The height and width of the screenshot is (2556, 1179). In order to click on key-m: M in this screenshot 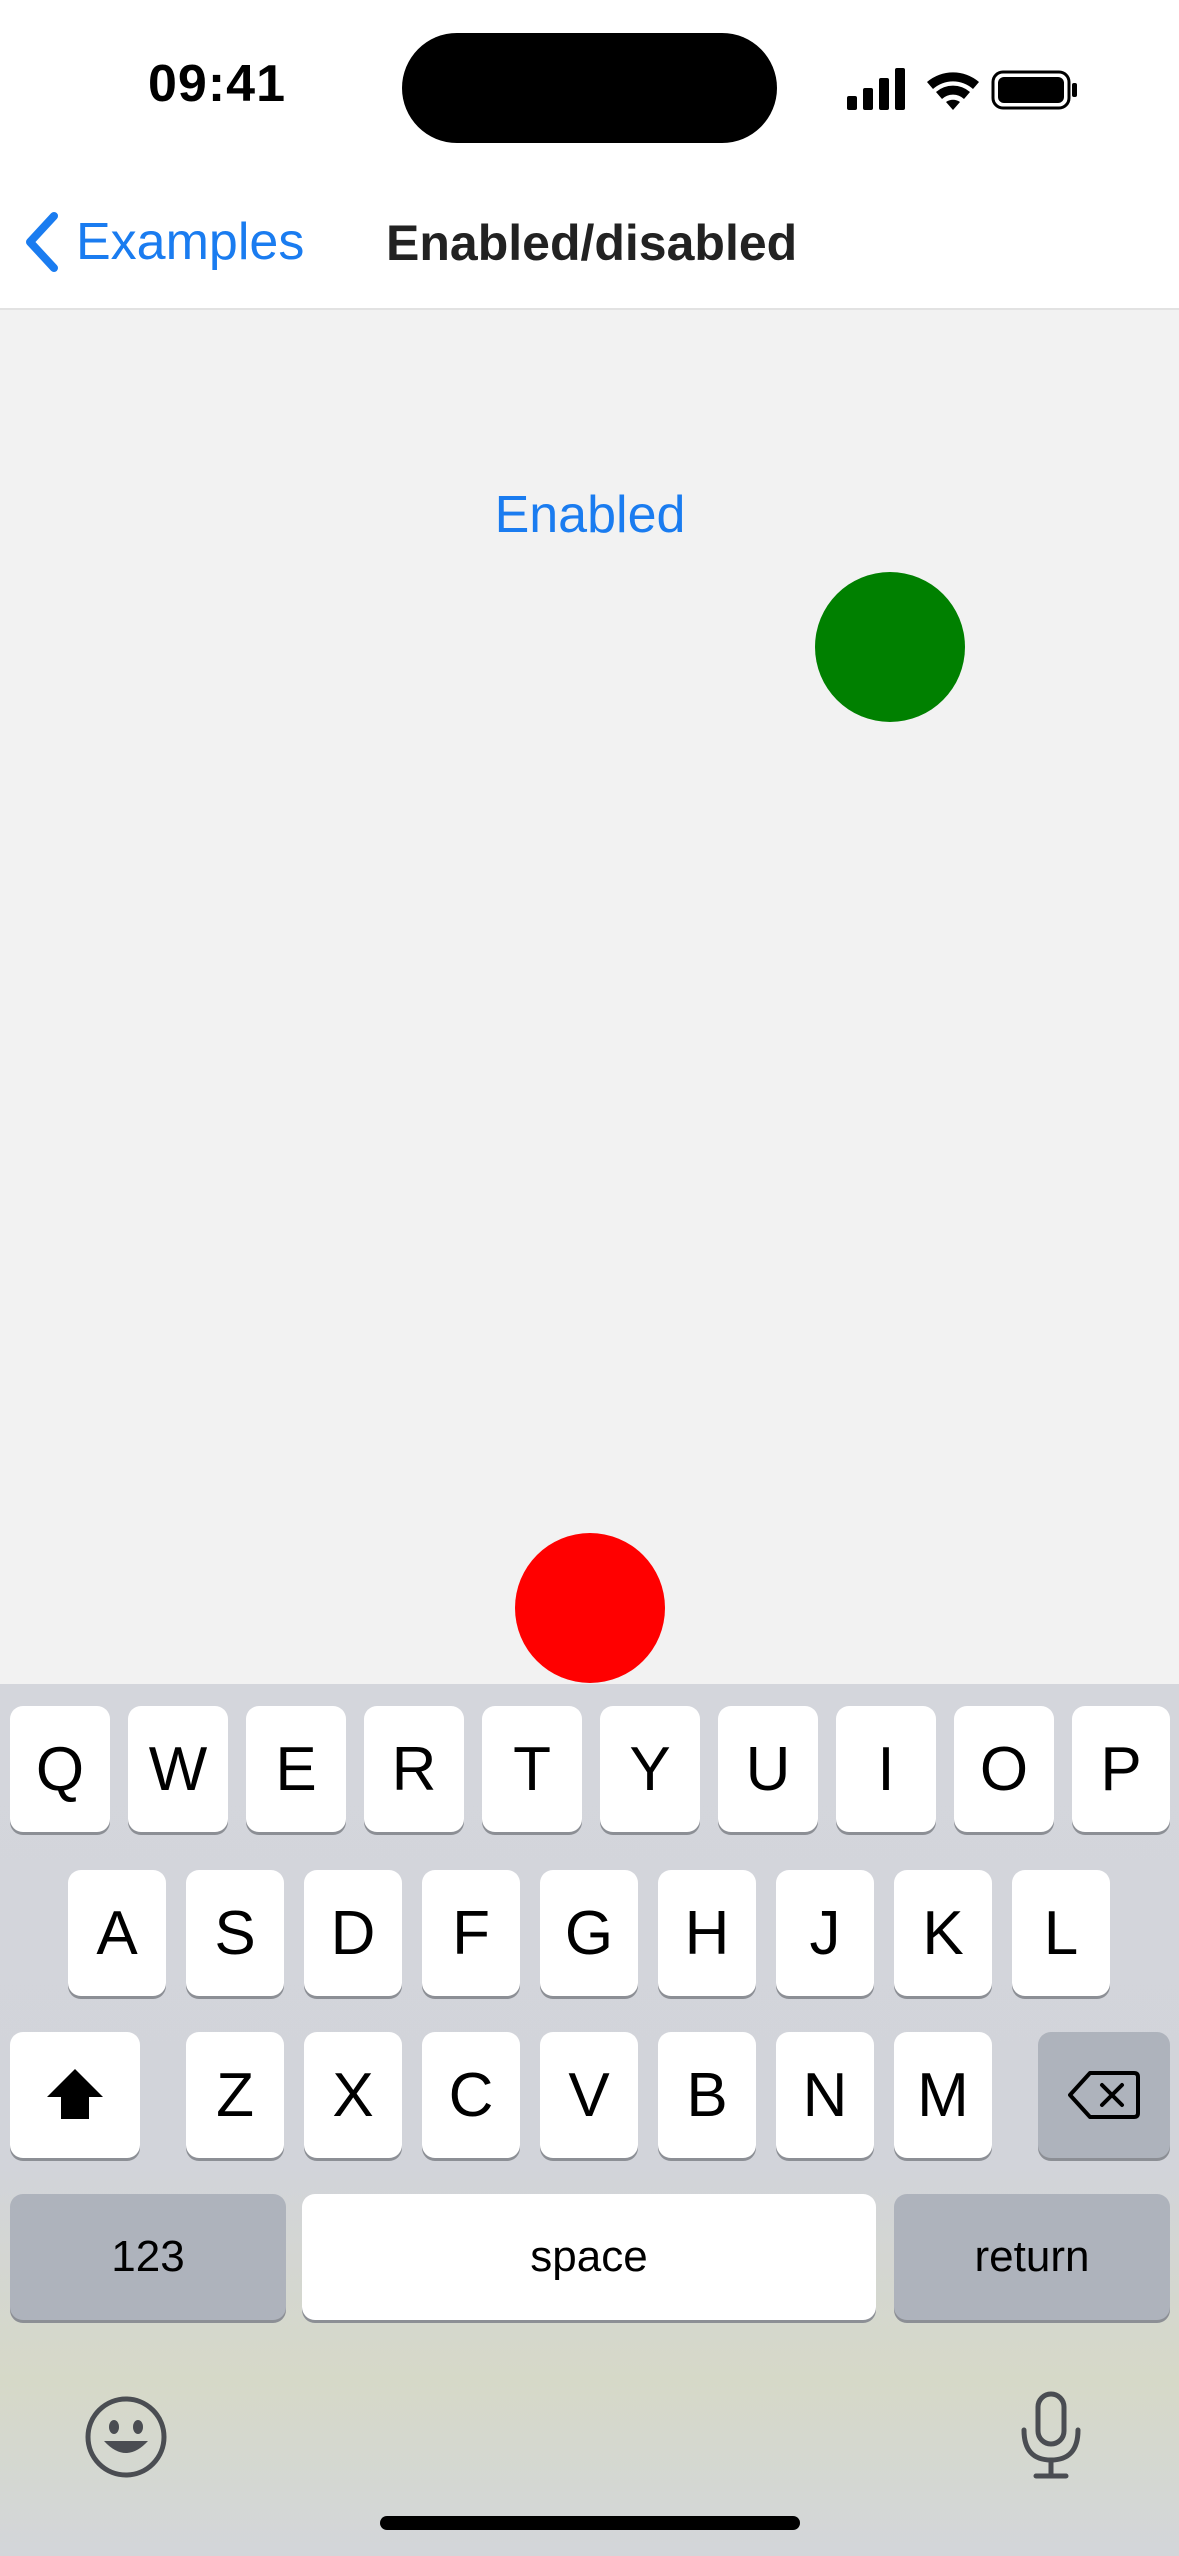, I will do `click(943, 2095)`.